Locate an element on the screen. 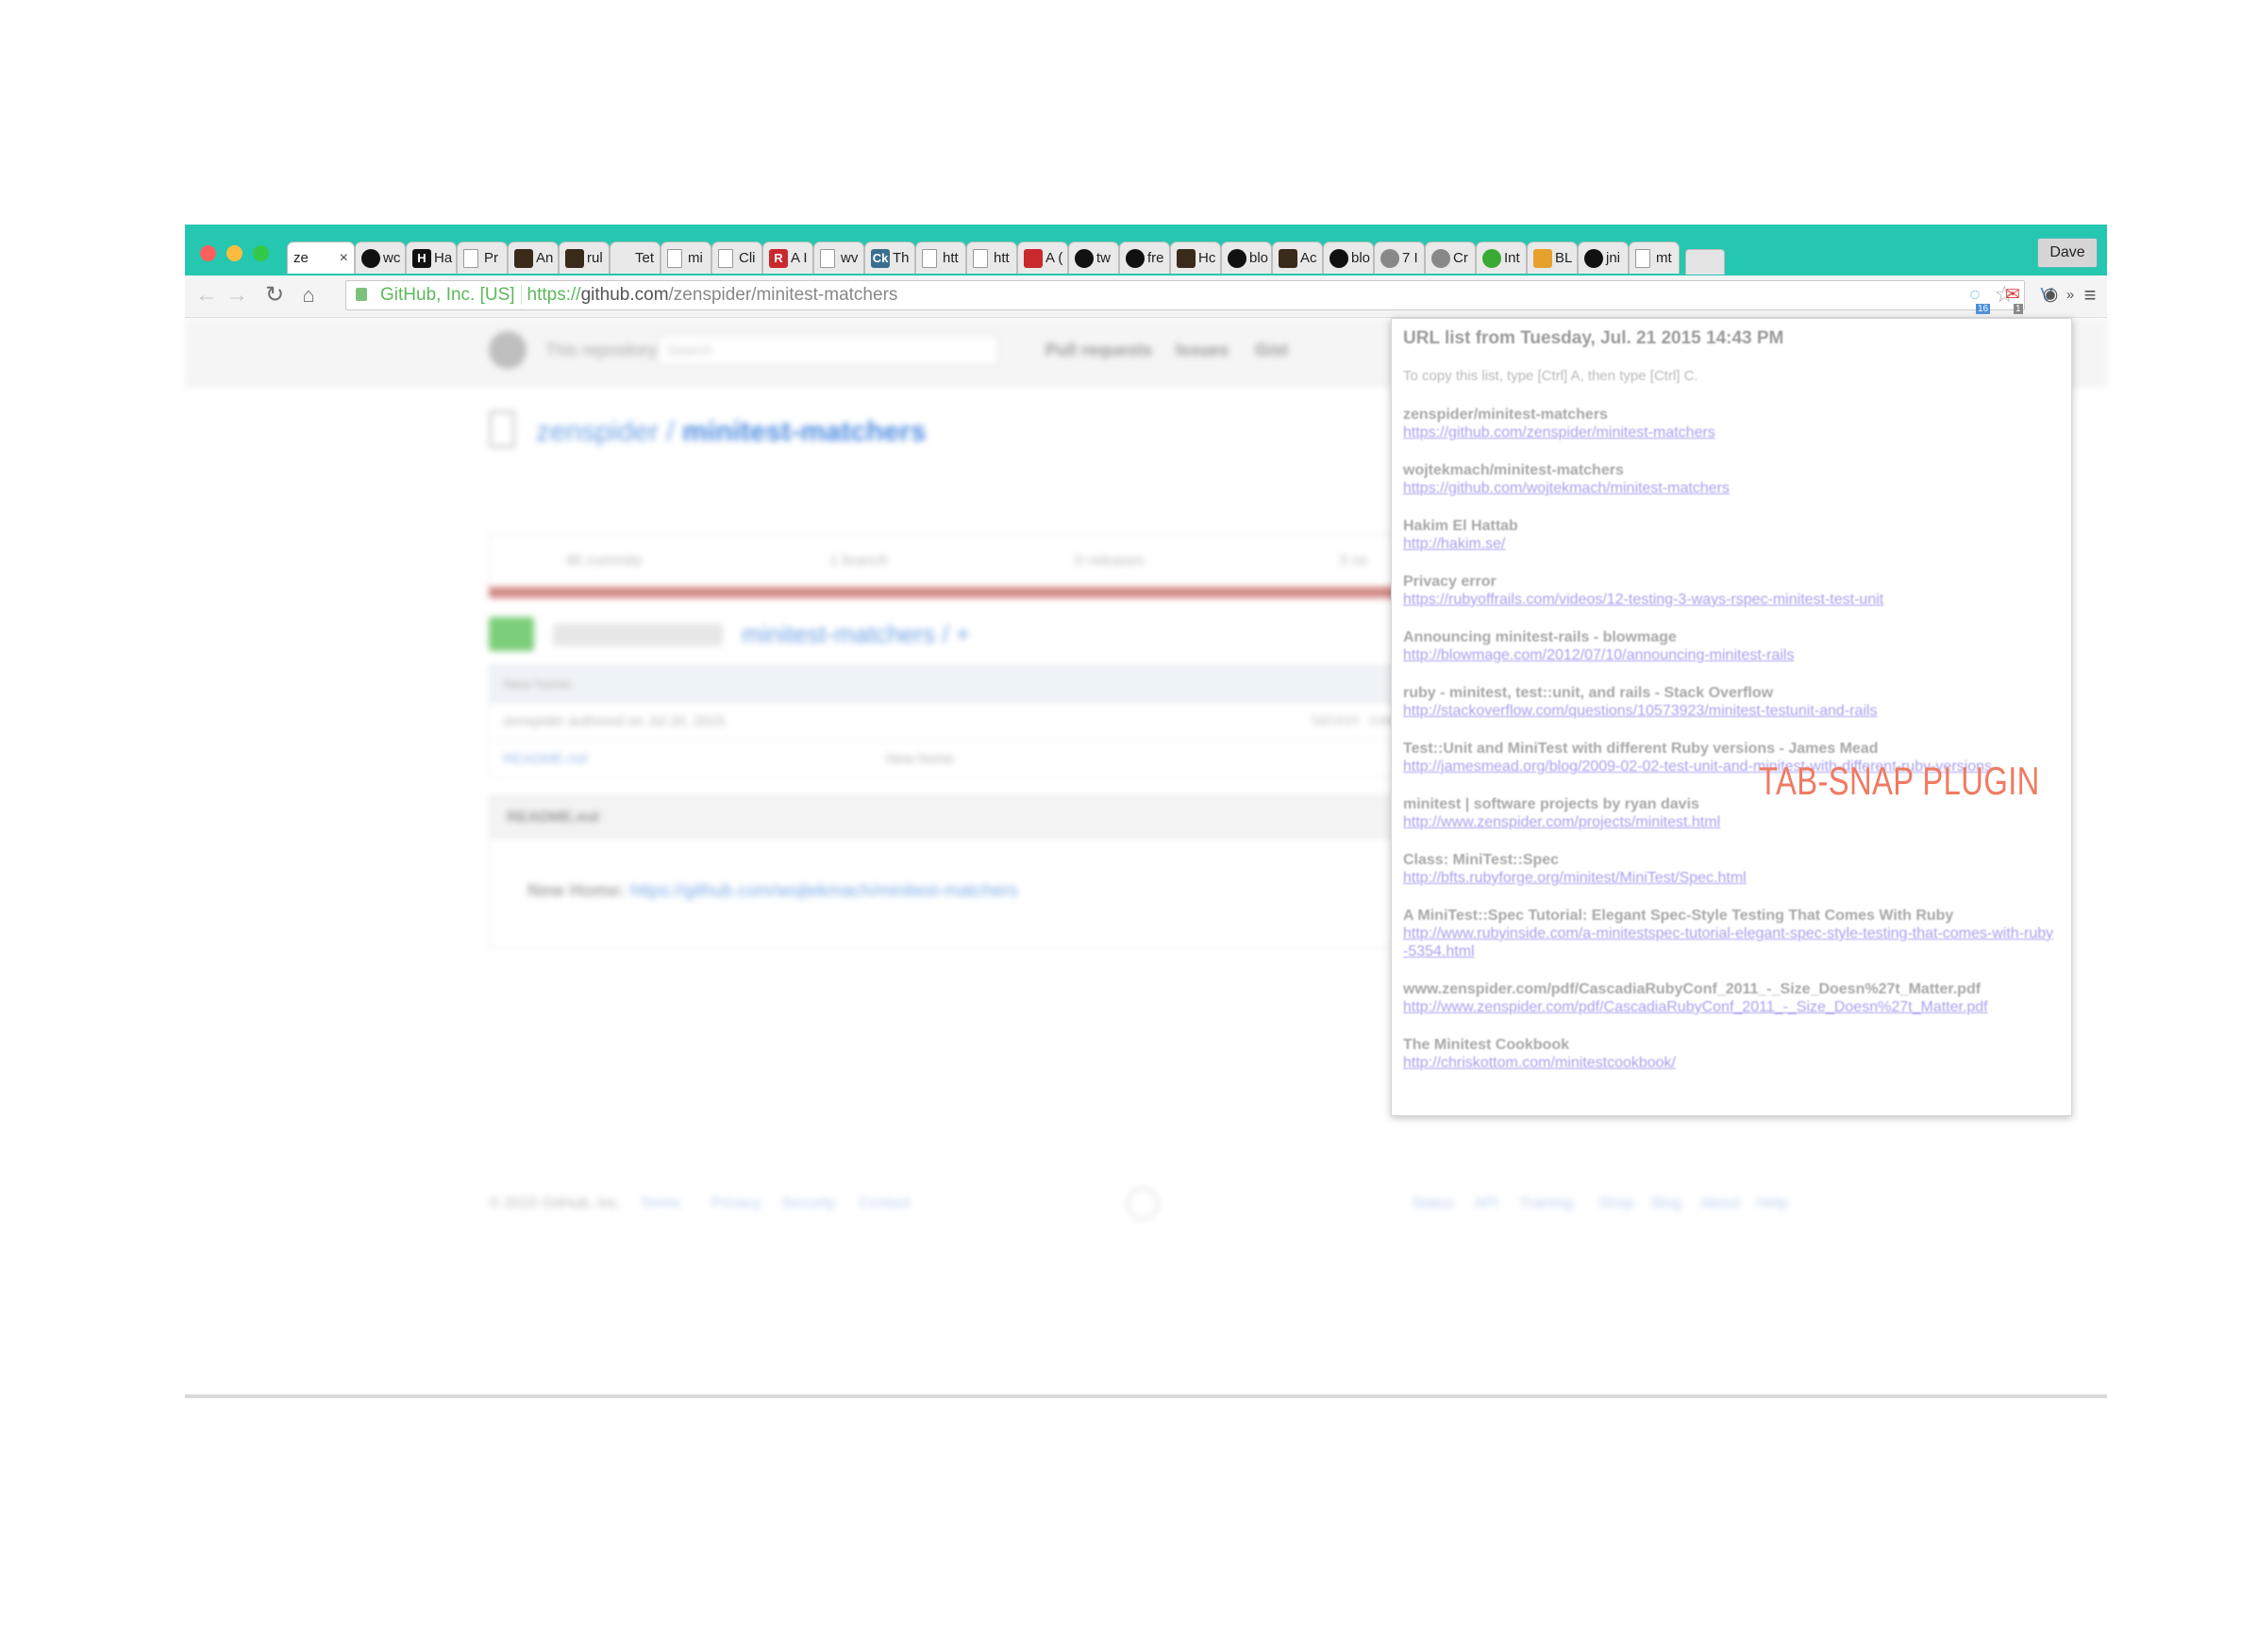 The height and width of the screenshot is (1652, 2241). footer-training: Training is located at coordinates (1546, 1203).